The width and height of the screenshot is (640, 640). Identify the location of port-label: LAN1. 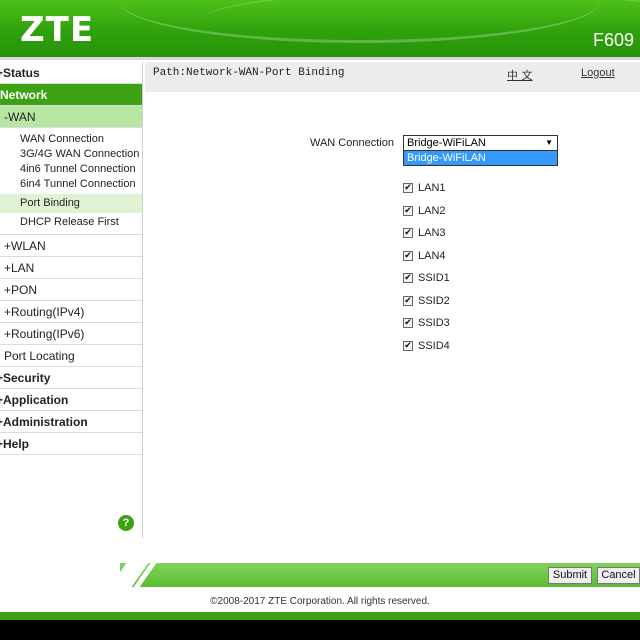
(432, 188).